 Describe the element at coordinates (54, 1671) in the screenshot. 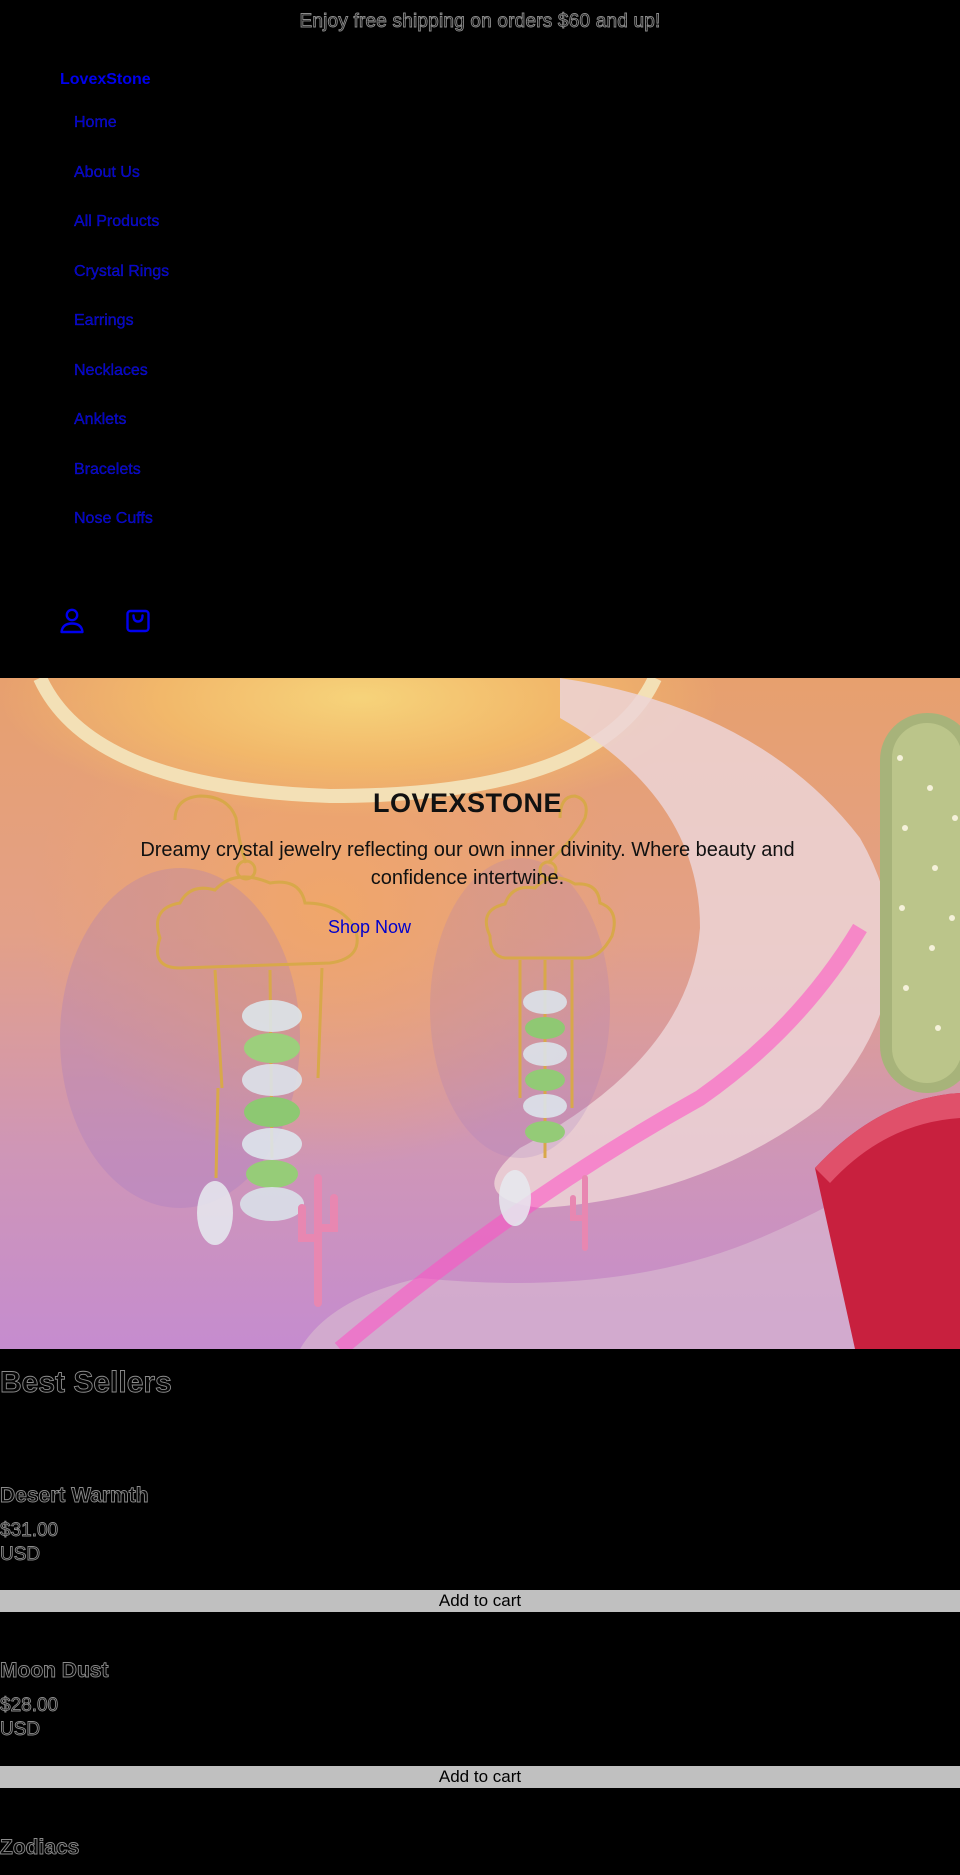

I see `product-name: Moon Dust` at that location.